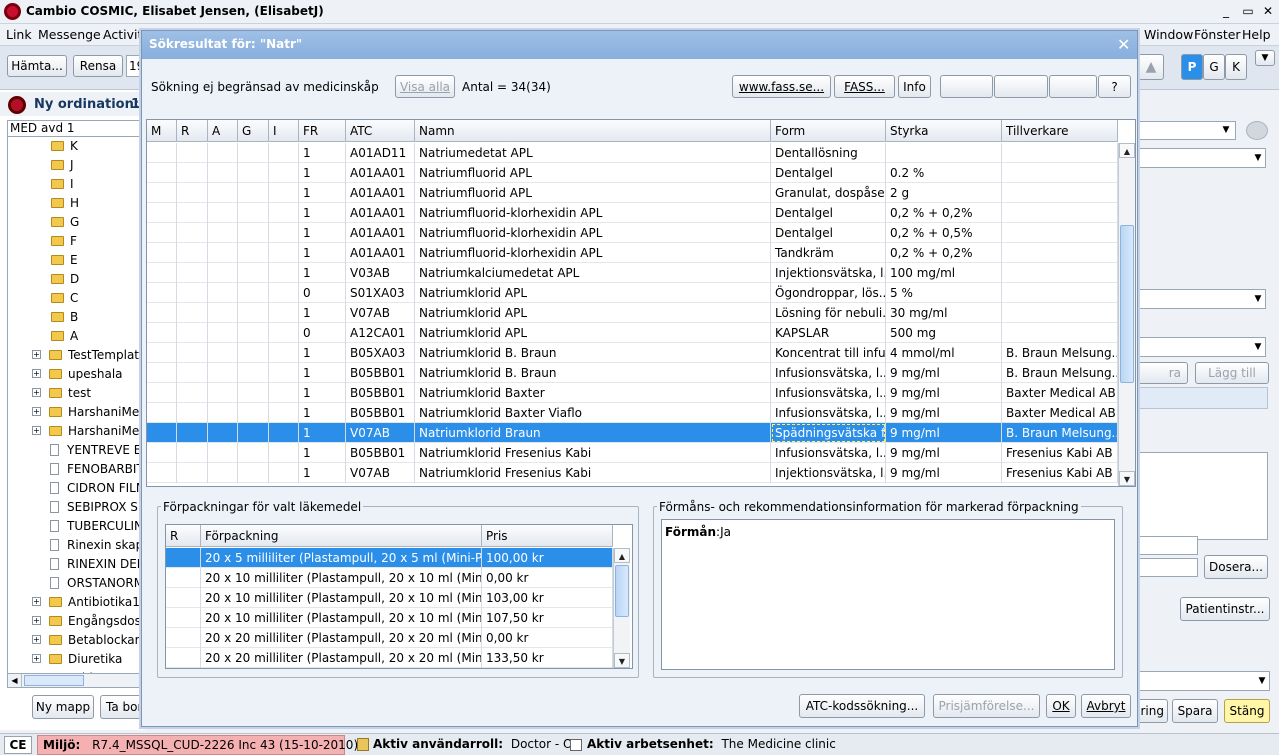 The width and height of the screenshot is (1279, 755). Describe the element at coordinates (1195, 711) in the screenshot. I see `save-button: Spara` at that location.